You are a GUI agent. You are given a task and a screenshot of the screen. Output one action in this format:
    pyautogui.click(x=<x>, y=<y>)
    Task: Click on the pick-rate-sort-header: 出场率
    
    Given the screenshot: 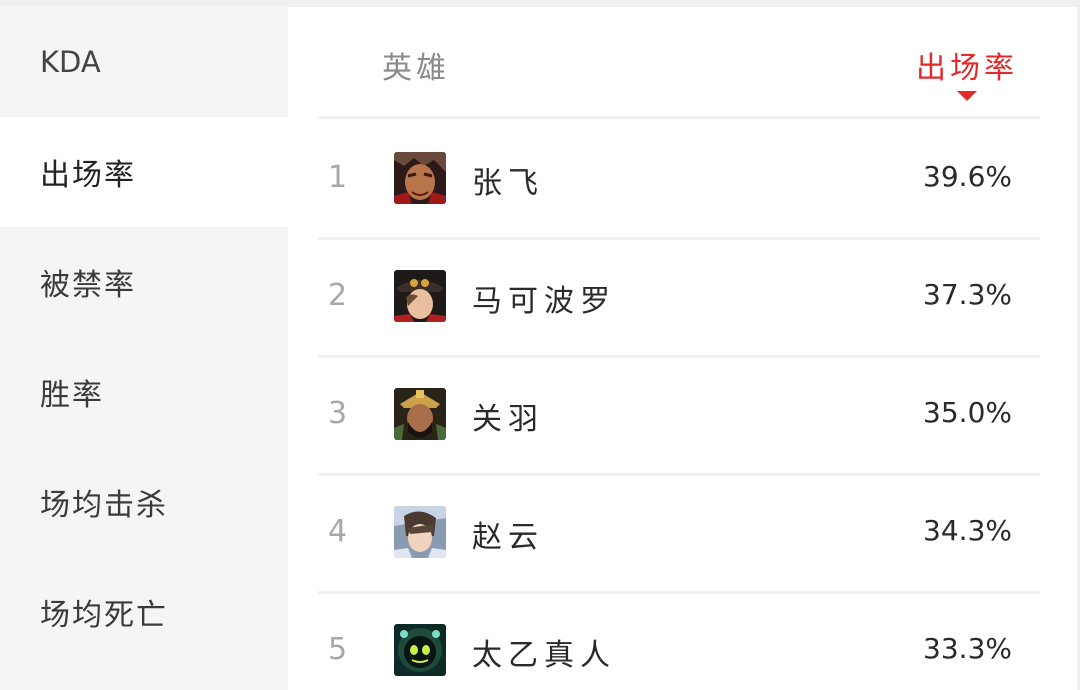 What is the action you would take?
    pyautogui.click(x=967, y=72)
    